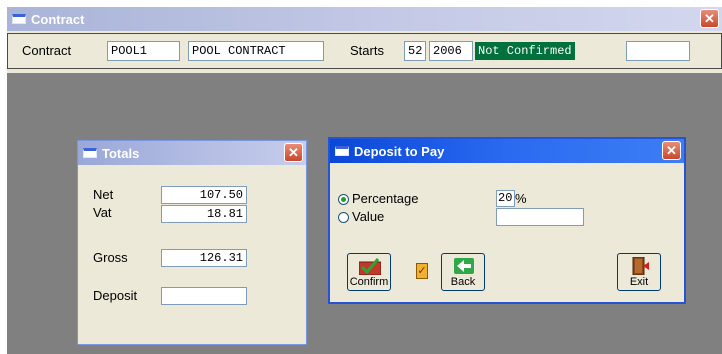  What do you see at coordinates (658, 51) in the screenshot?
I see `extra-field` at bounding box center [658, 51].